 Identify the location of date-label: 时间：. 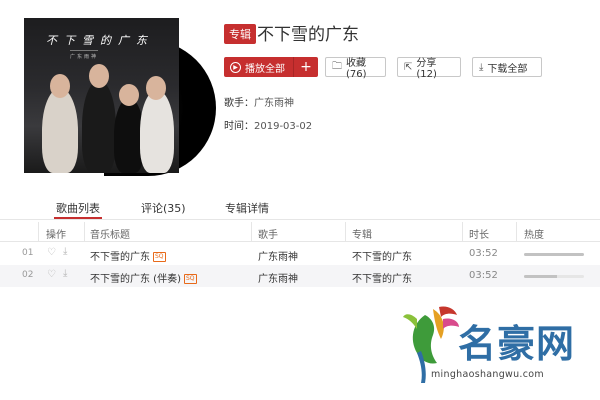
(239, 126).